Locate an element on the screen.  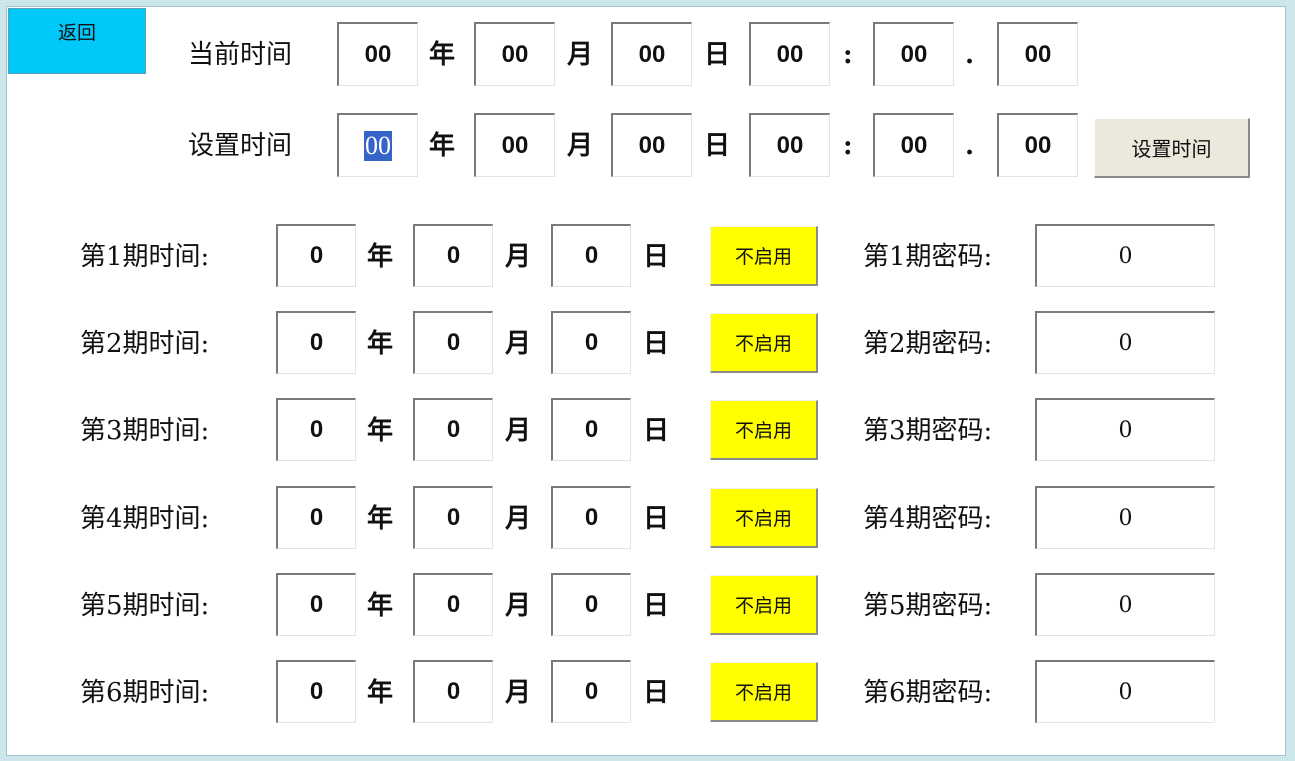
period-time-label: 第1期时间: is located at coordinates (145, 257).